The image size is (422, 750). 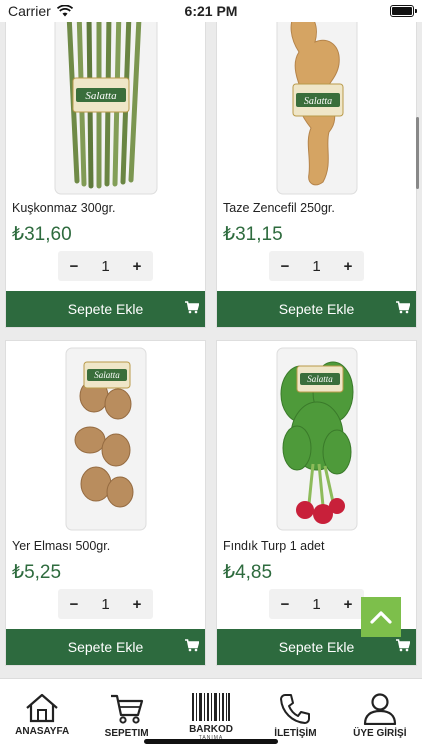 What do you see at coordinates (417, 153) in the screenshot?
I see `scroll-indicator` at bounding box center [417, 153].